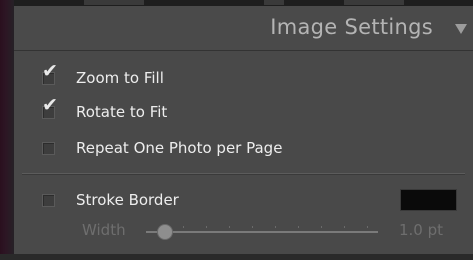  What do you see at coordinates (428, 200) in the screenshot?
I see `stroke-color-swatch` at bounding box center [428, 200].